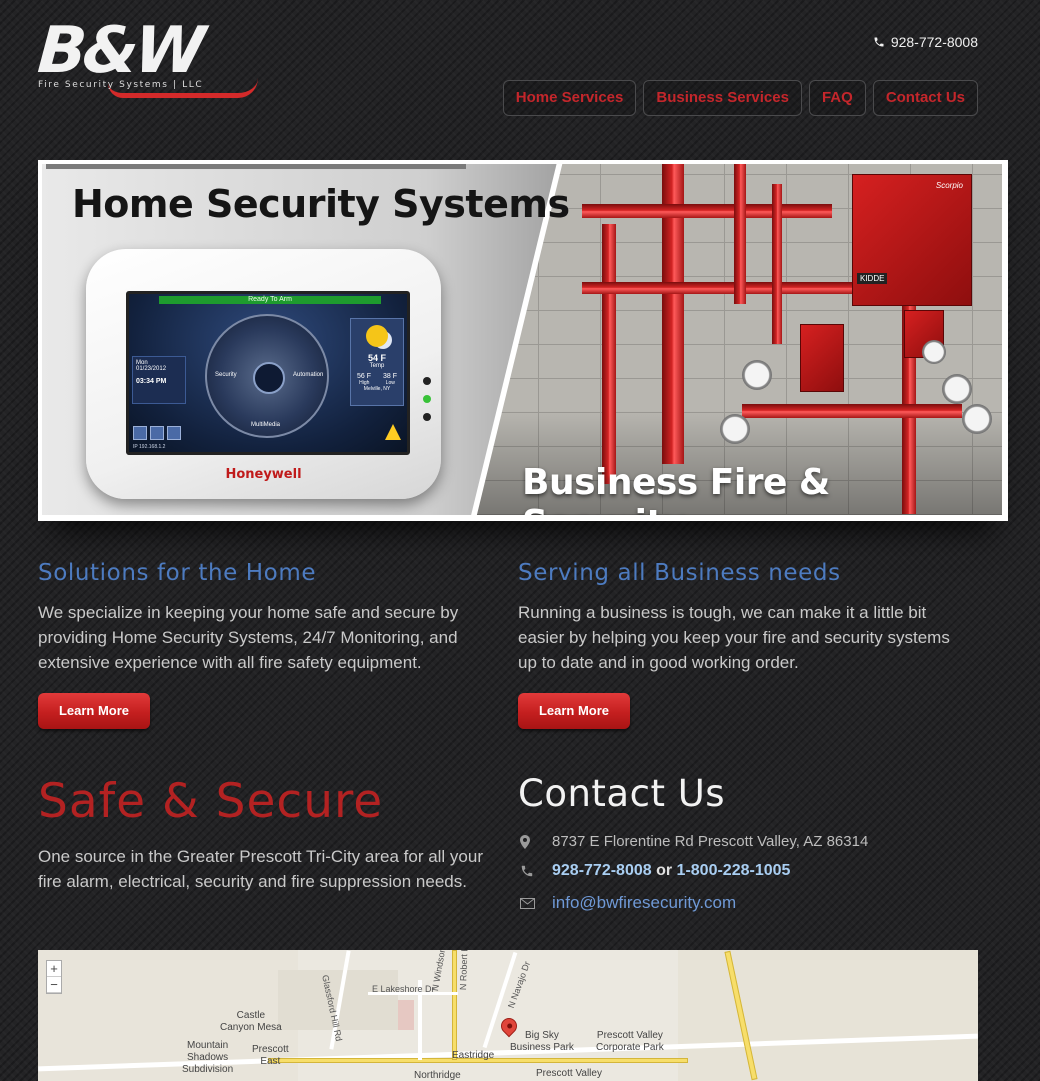 The image size is (1040, 1081). Describe the element at coordinates (464, 970) in the screenshot. I see `map-road-label: N Robert Rd` at that location.